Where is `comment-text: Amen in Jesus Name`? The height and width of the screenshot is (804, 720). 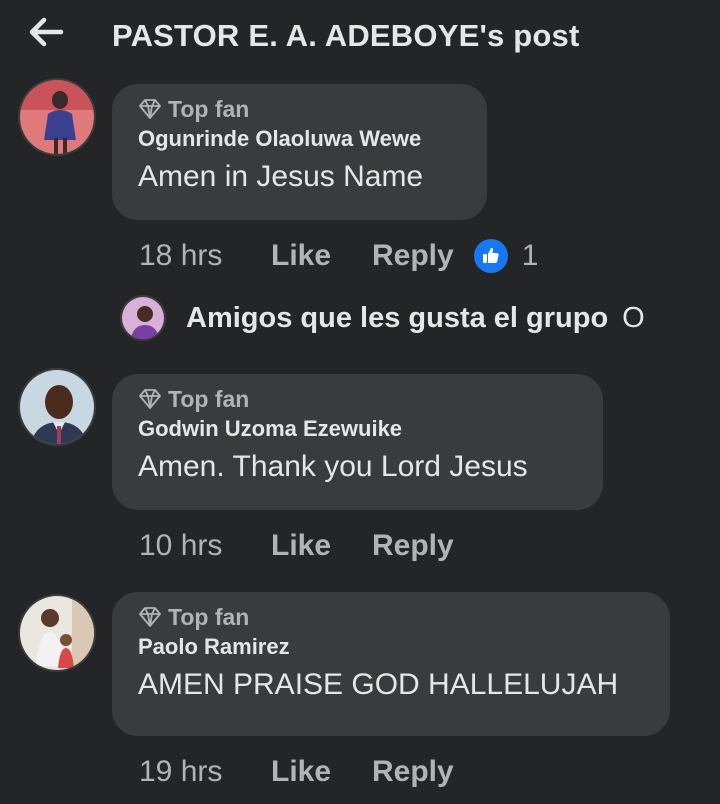
comment-text: Amen in Jesus Name is located at coordinates (281, 176).